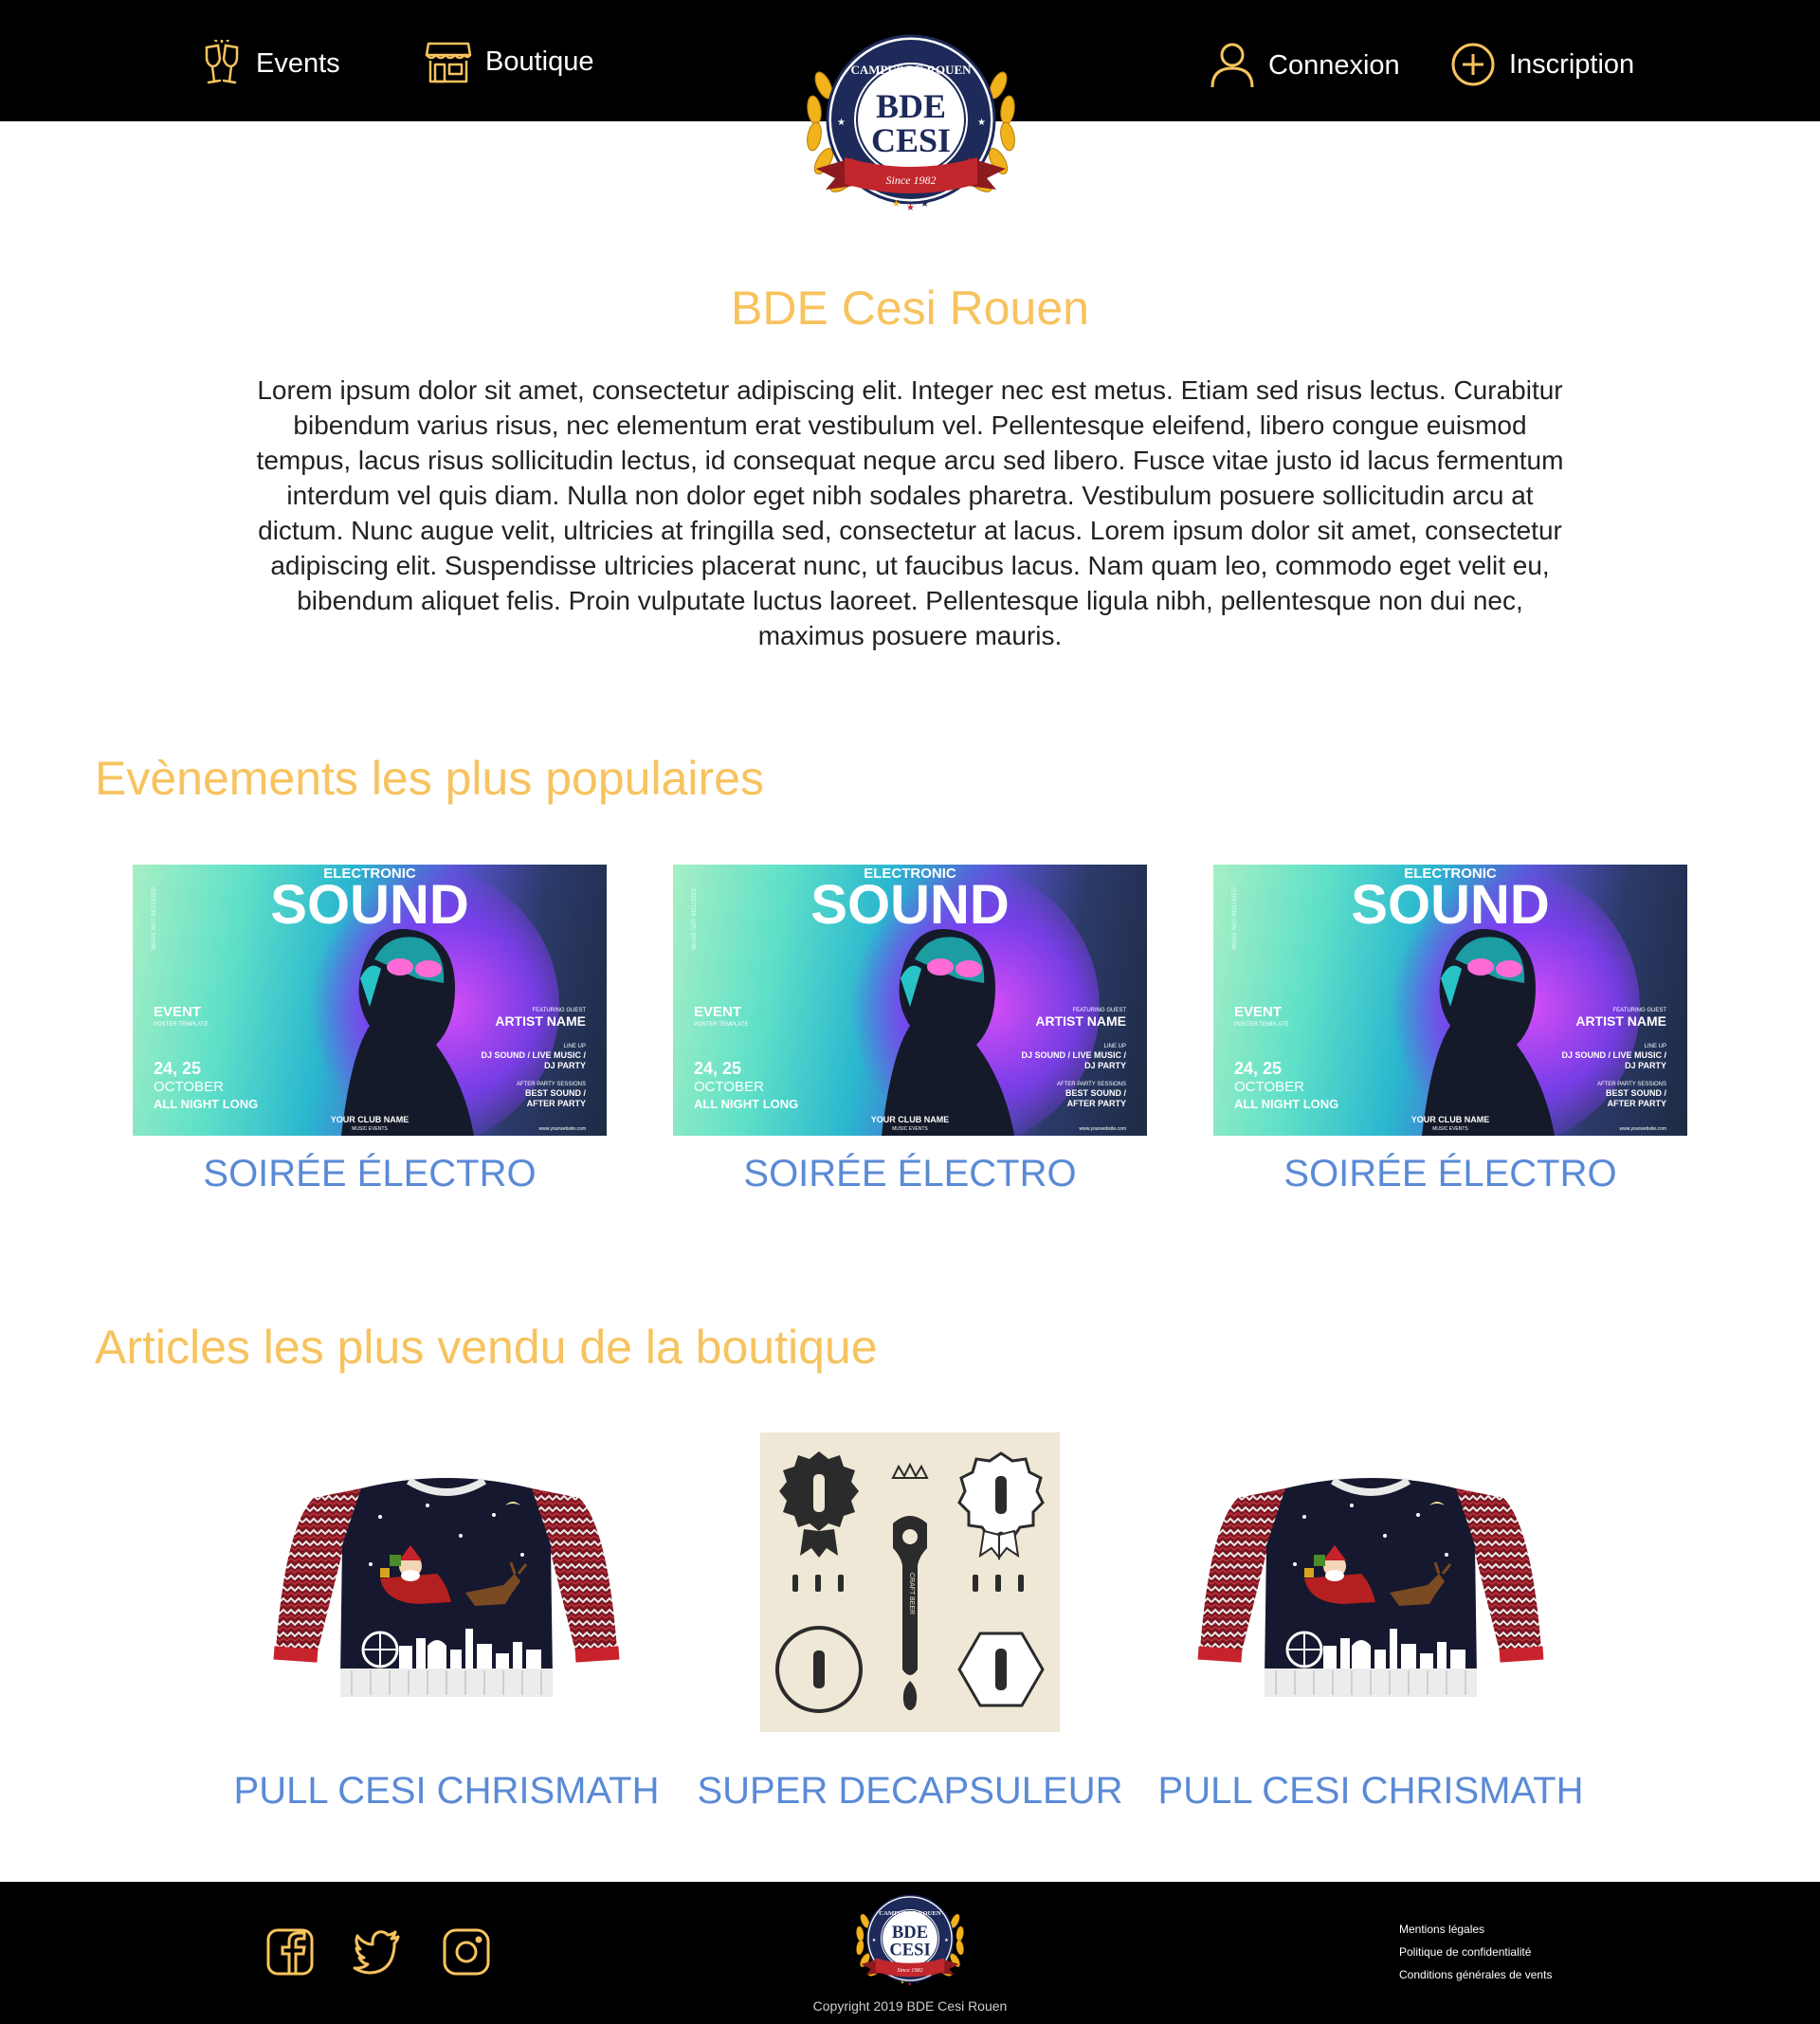 The image size is (1820, 2024). Describe the element at coordinates (909, 1971) in the screenshot. I see `footer-logo-ribbon: Since 1982` at that location.